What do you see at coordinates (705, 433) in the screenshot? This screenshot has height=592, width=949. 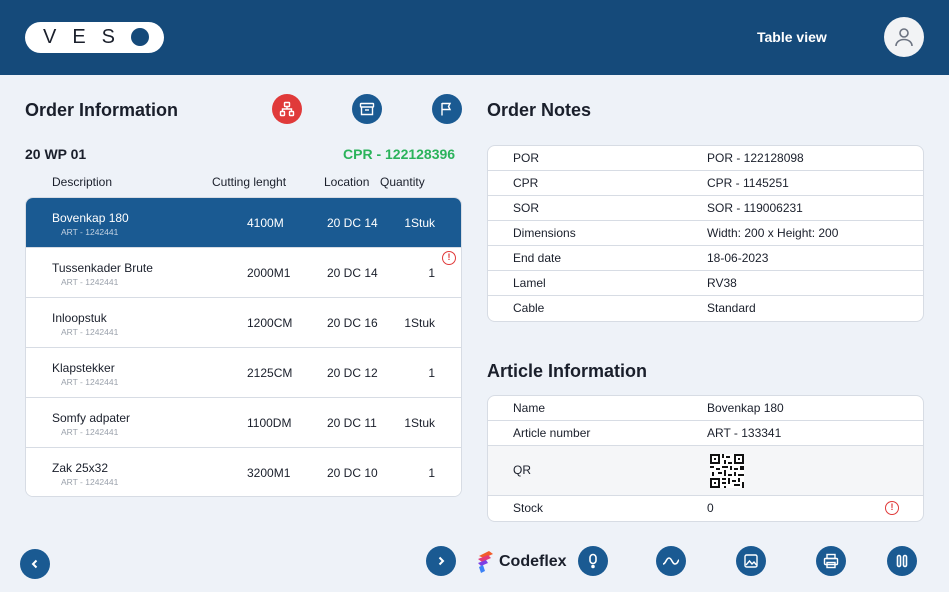 I see `article-row-number: Article number ART - 133341` at bounding box center [705, 433].